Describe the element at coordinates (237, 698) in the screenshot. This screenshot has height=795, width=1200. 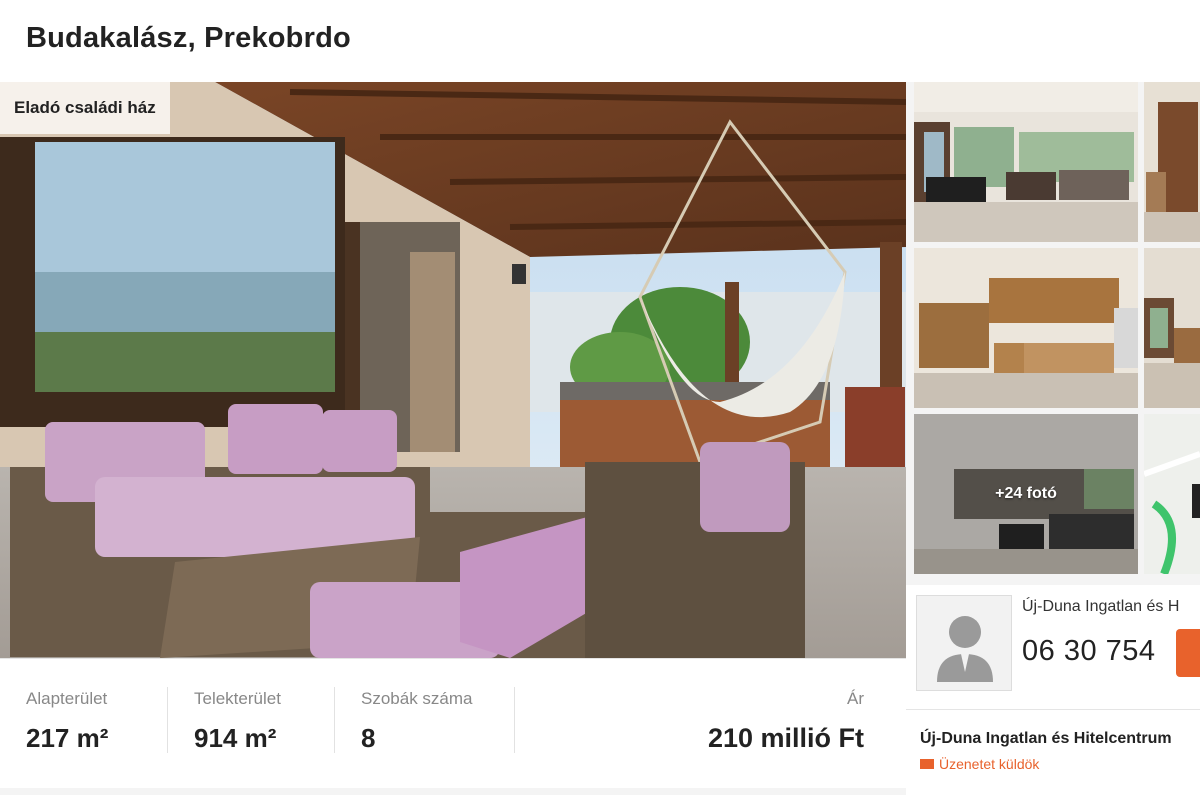
I see `stat-plot-label: Telekterület` at that location.